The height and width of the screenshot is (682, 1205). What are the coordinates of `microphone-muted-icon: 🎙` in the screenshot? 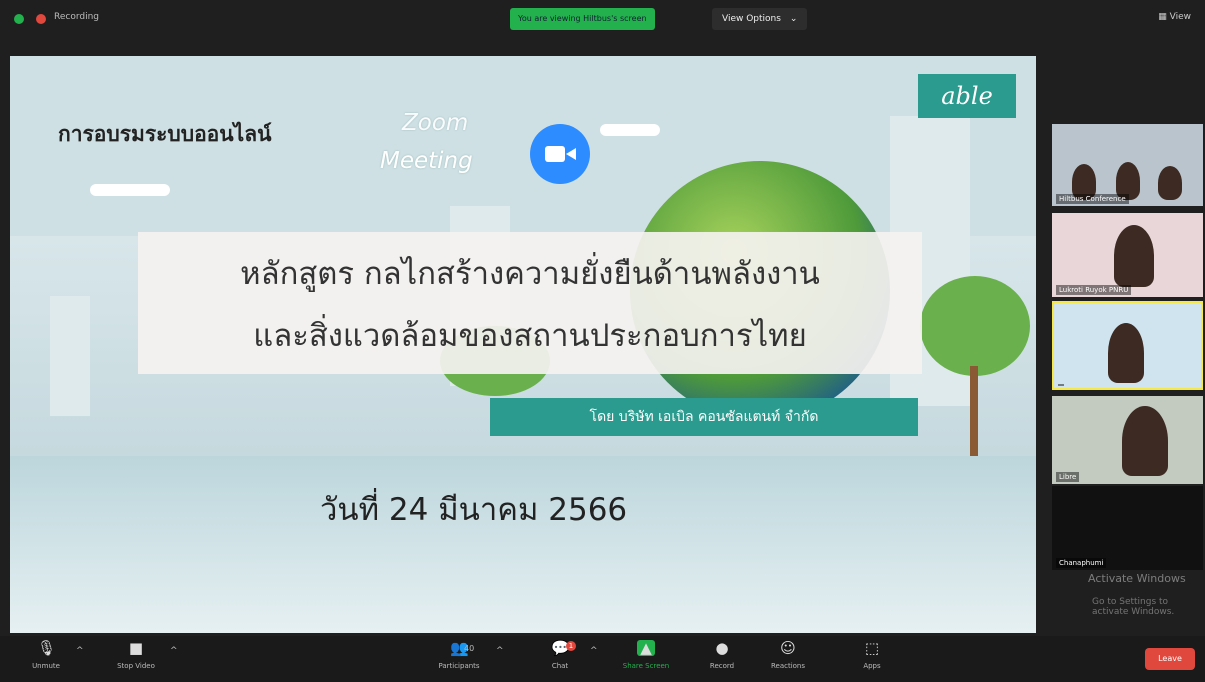 It's located at (47, 648).